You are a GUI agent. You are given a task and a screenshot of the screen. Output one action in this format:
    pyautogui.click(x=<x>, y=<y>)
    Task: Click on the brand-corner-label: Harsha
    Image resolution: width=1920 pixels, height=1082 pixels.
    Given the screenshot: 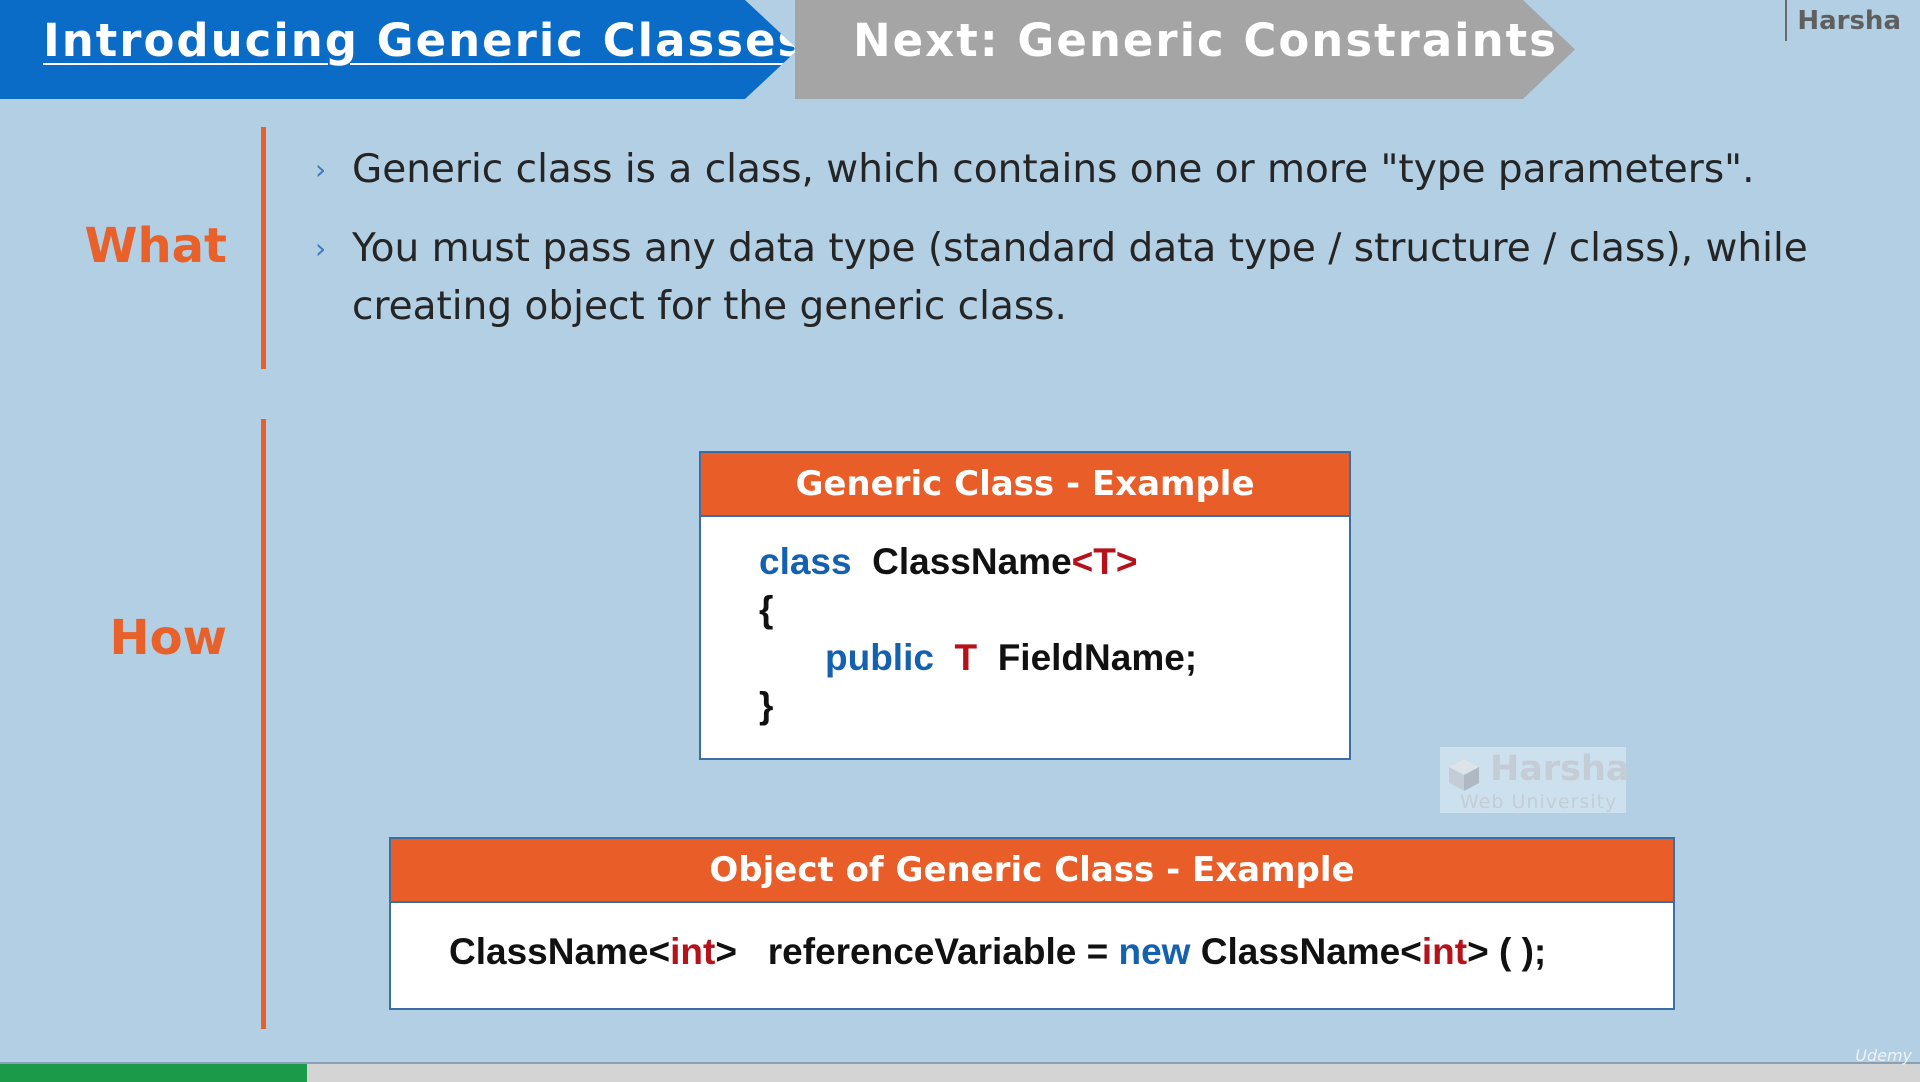 What is the action you would take?
    pyautogui.click(x=1843, y=20)
    